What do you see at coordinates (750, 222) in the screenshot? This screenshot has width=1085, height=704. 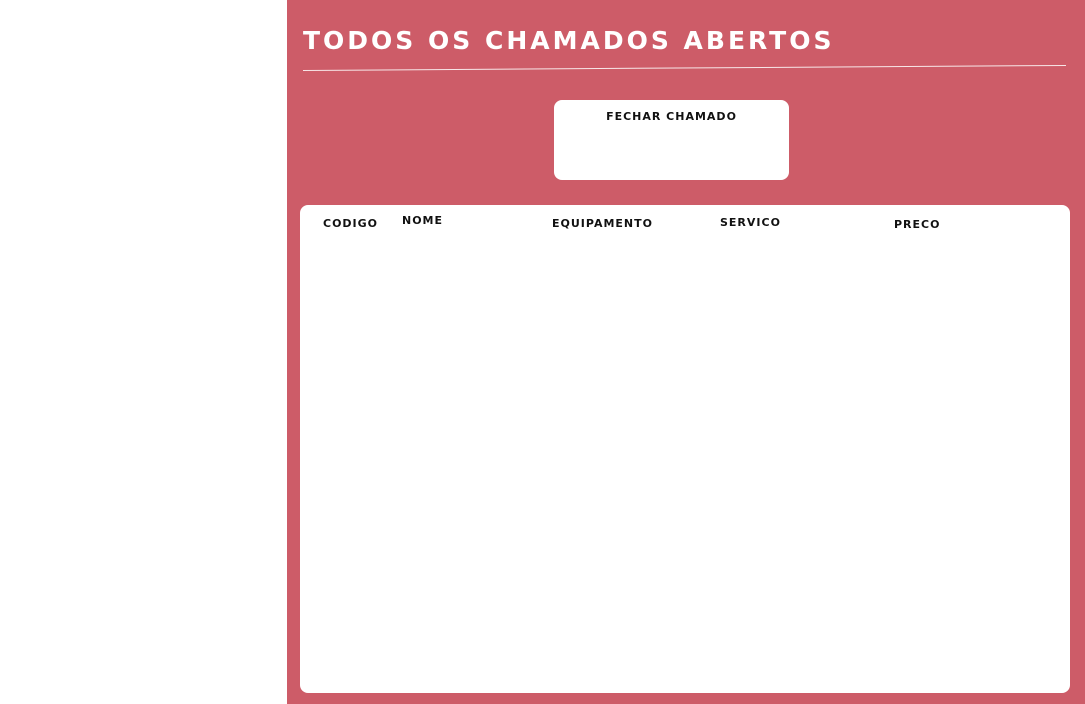 I see `column-header-servico: Servico` at bounding box center [750, 222].